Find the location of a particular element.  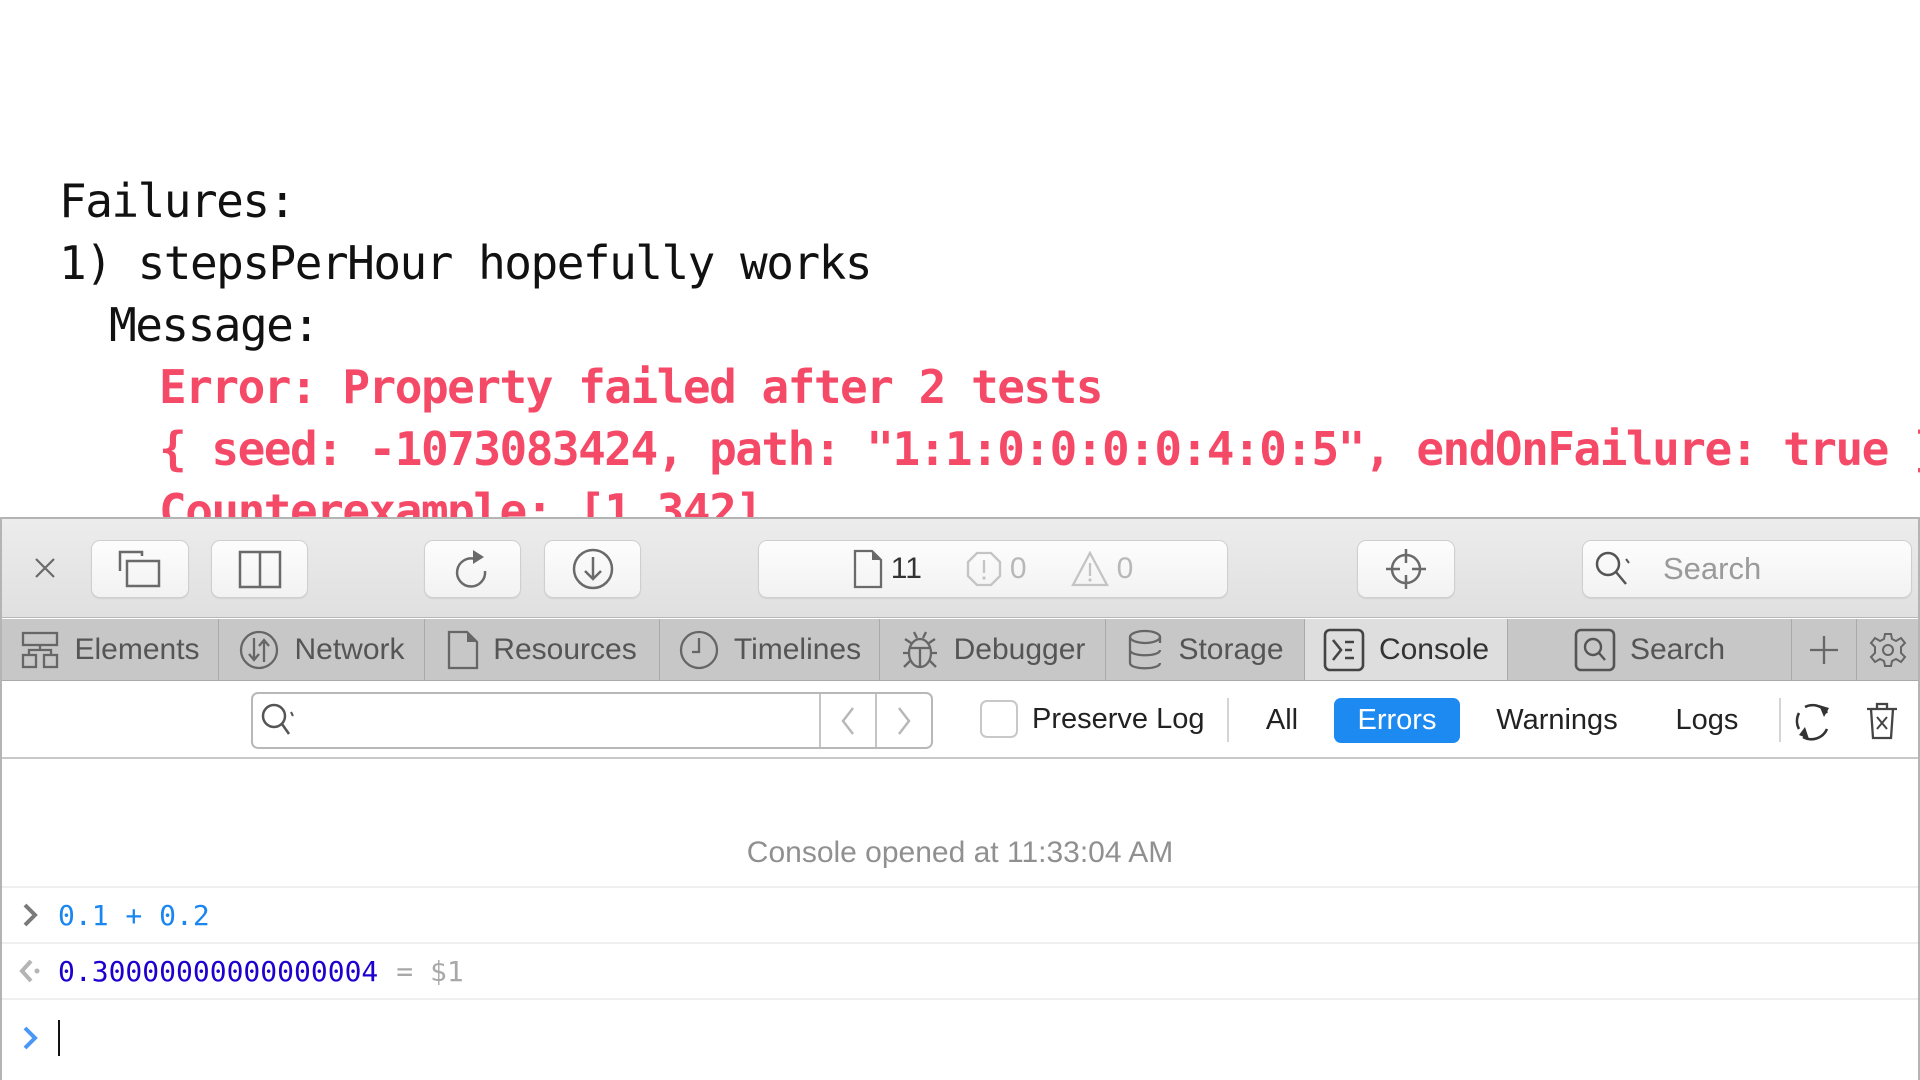

reload-button is located at coordinates (472, 569).